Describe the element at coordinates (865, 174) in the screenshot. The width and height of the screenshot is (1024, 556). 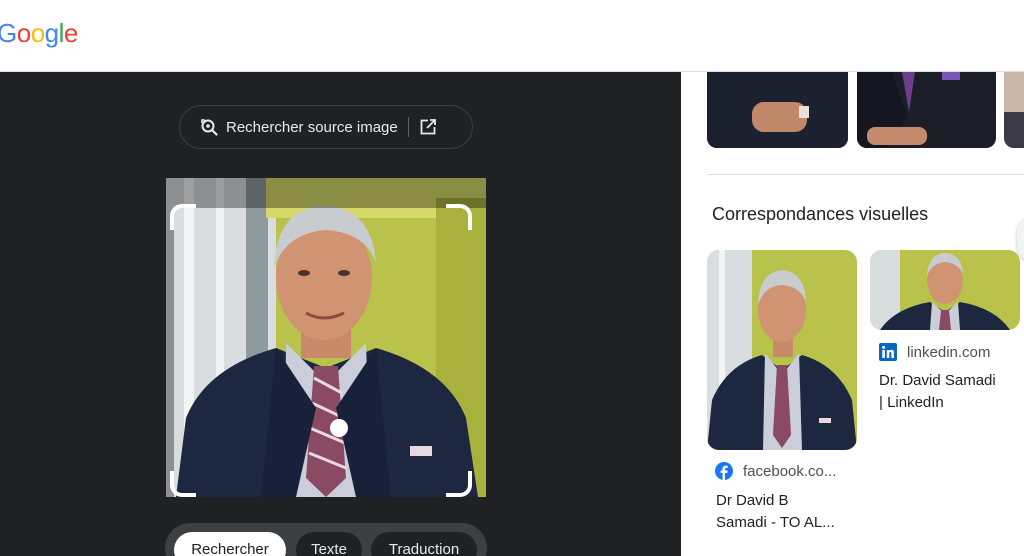
I see `section-divider` at that location.